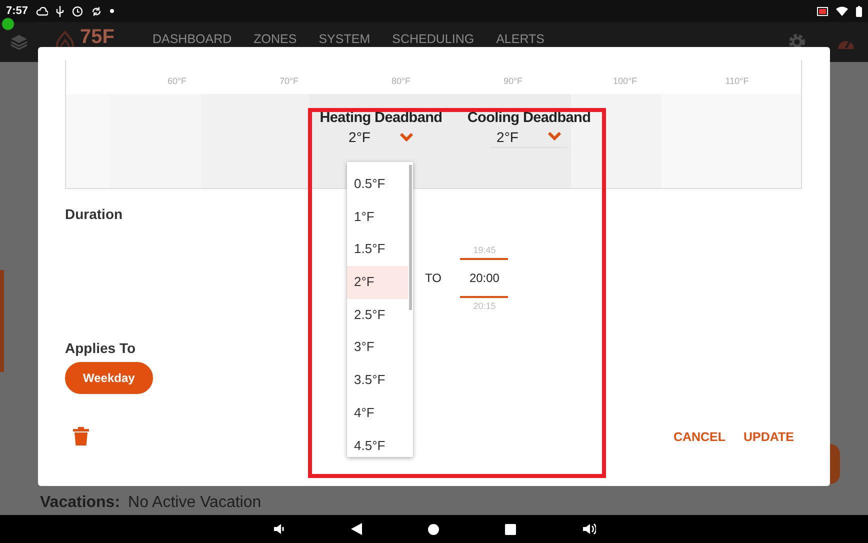 Image resolution: width=868 pixels, height=543 pixels. Describe the element at coordinates (112, 11) in the screenshot. I see `dot-icon` at that location.